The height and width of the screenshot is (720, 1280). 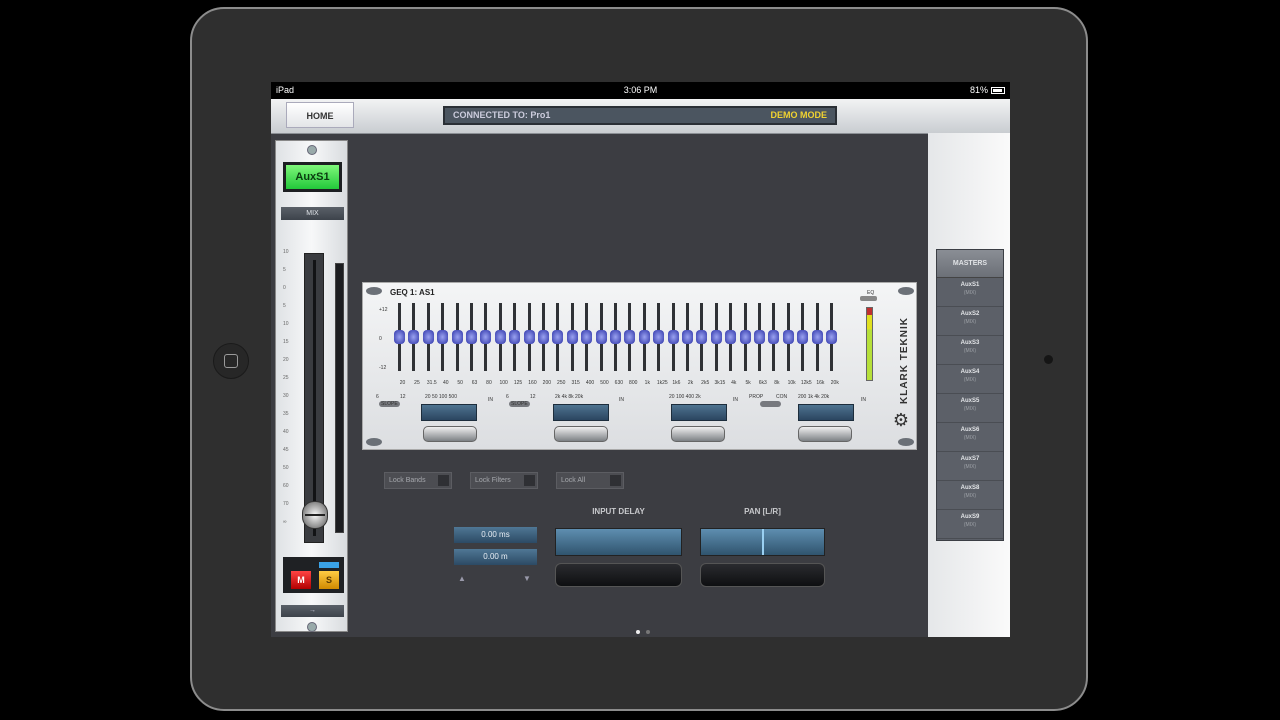 What do you see at coordinates (315, 515) in the screenshot?
I see `fader-knob` at bounding box center [315, 515].